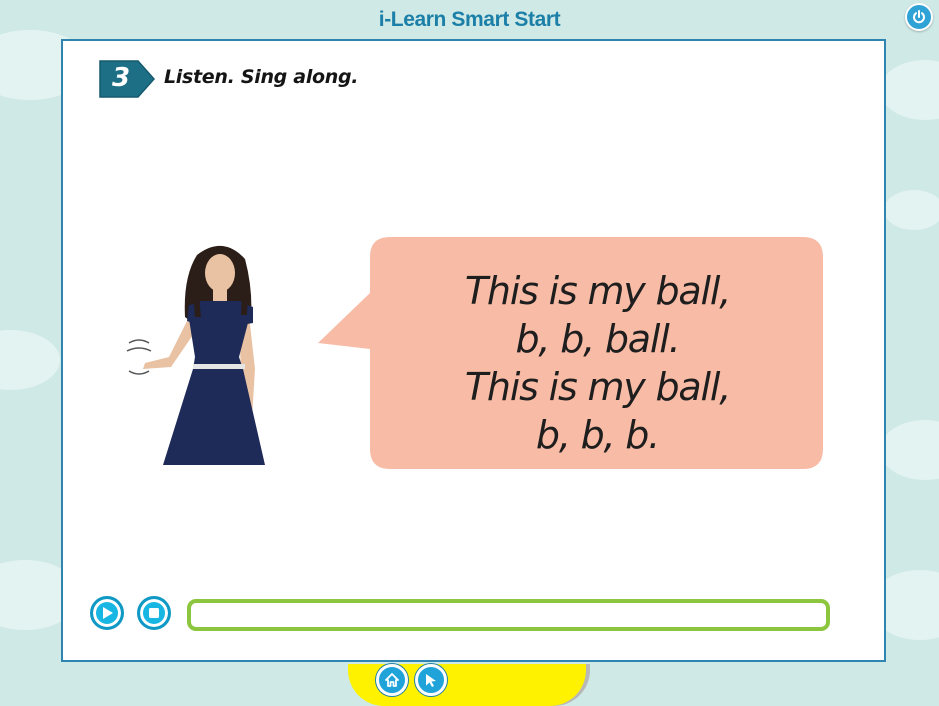 The width and height of the screenshot is (939, 706). I want to click on app-title: i-Learn Smart Start, so click(469, 19).